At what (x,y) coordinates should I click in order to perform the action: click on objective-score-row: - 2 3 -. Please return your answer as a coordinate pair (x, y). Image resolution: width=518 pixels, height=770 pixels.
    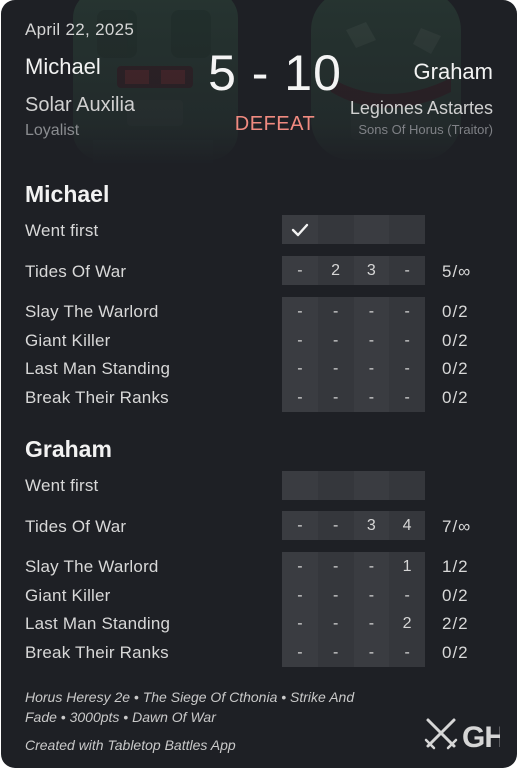
    Looking at the image, I should click on (353, 270).